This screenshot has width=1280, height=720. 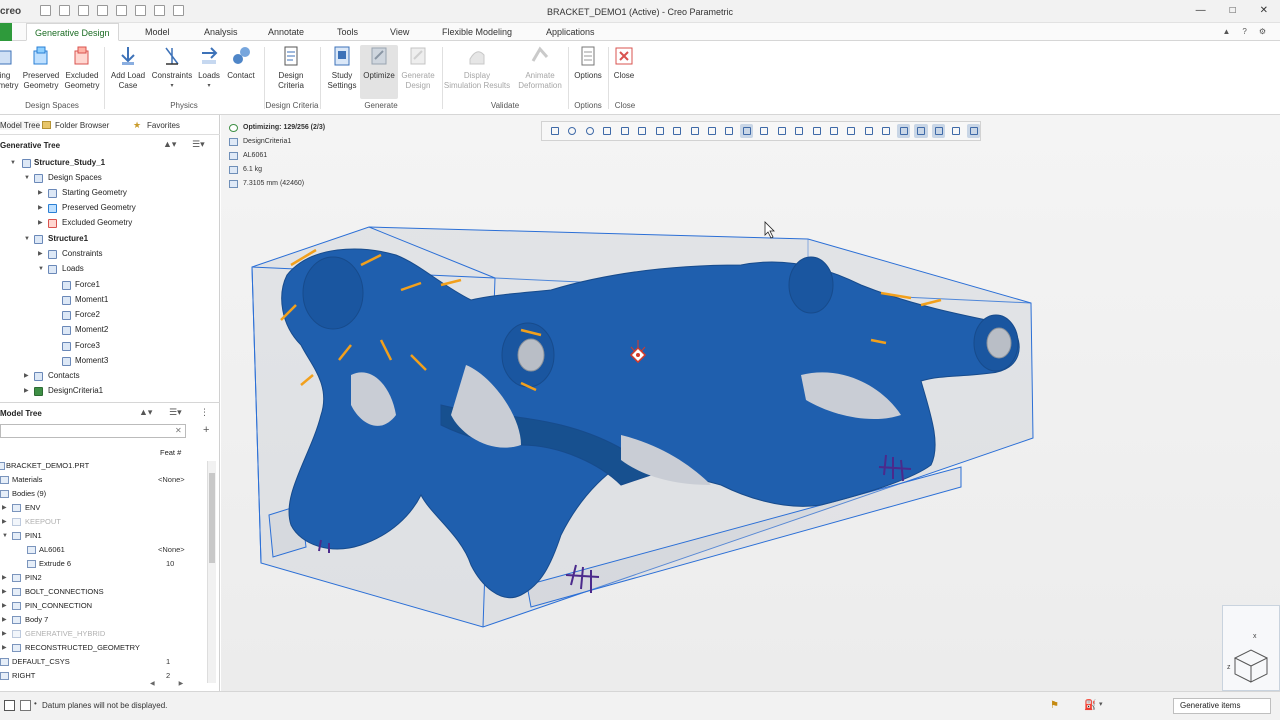 What do you see at coordinates (1229, 667) in the screenshot?
I see `svg-text: z` at bounding box center [1229, 667].